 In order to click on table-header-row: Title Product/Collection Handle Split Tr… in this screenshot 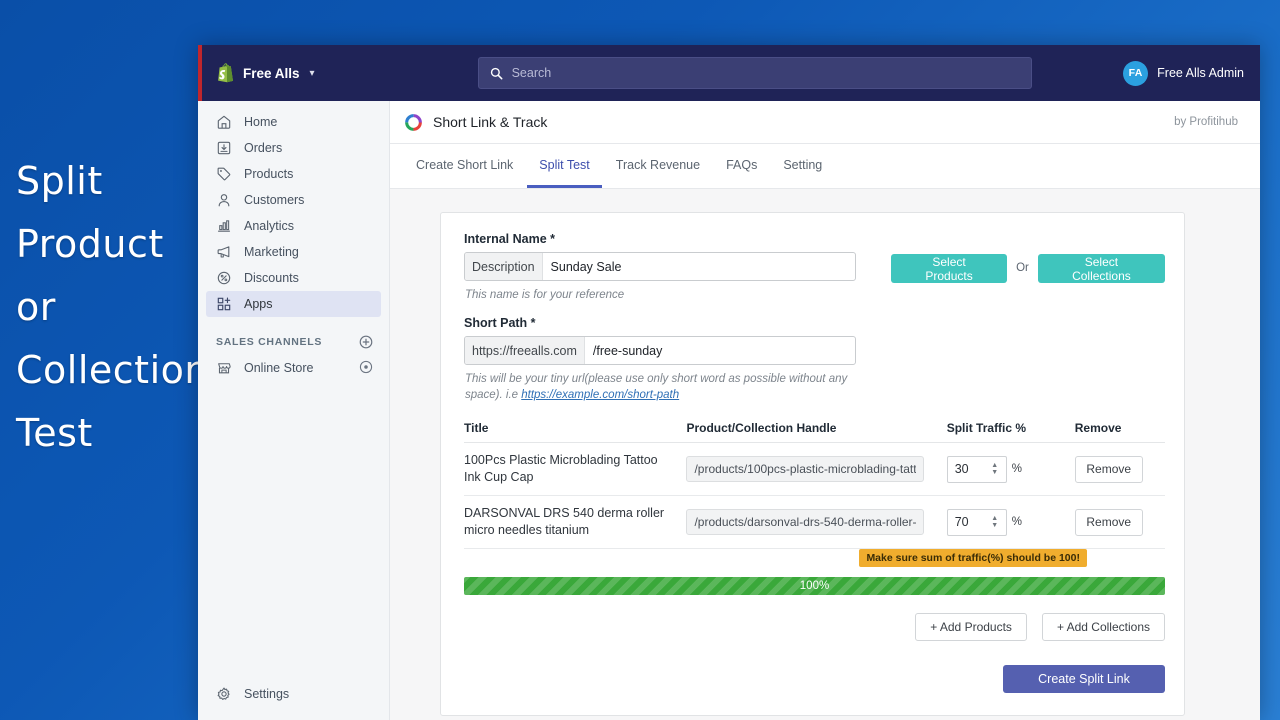, I will do `click(814, 432)`.